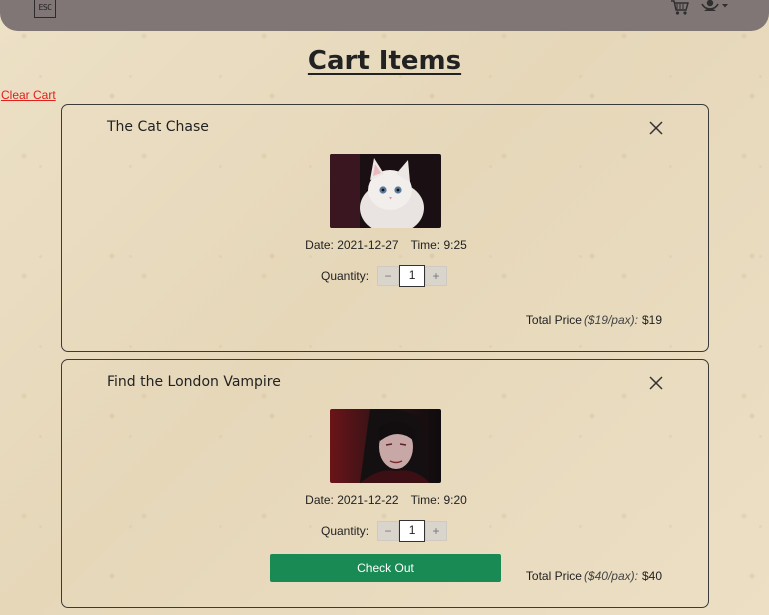  What do you see at coordinates (455, 500) in the screenshot?
I see `item-time: 9:20` at bounding box center [455, 500].